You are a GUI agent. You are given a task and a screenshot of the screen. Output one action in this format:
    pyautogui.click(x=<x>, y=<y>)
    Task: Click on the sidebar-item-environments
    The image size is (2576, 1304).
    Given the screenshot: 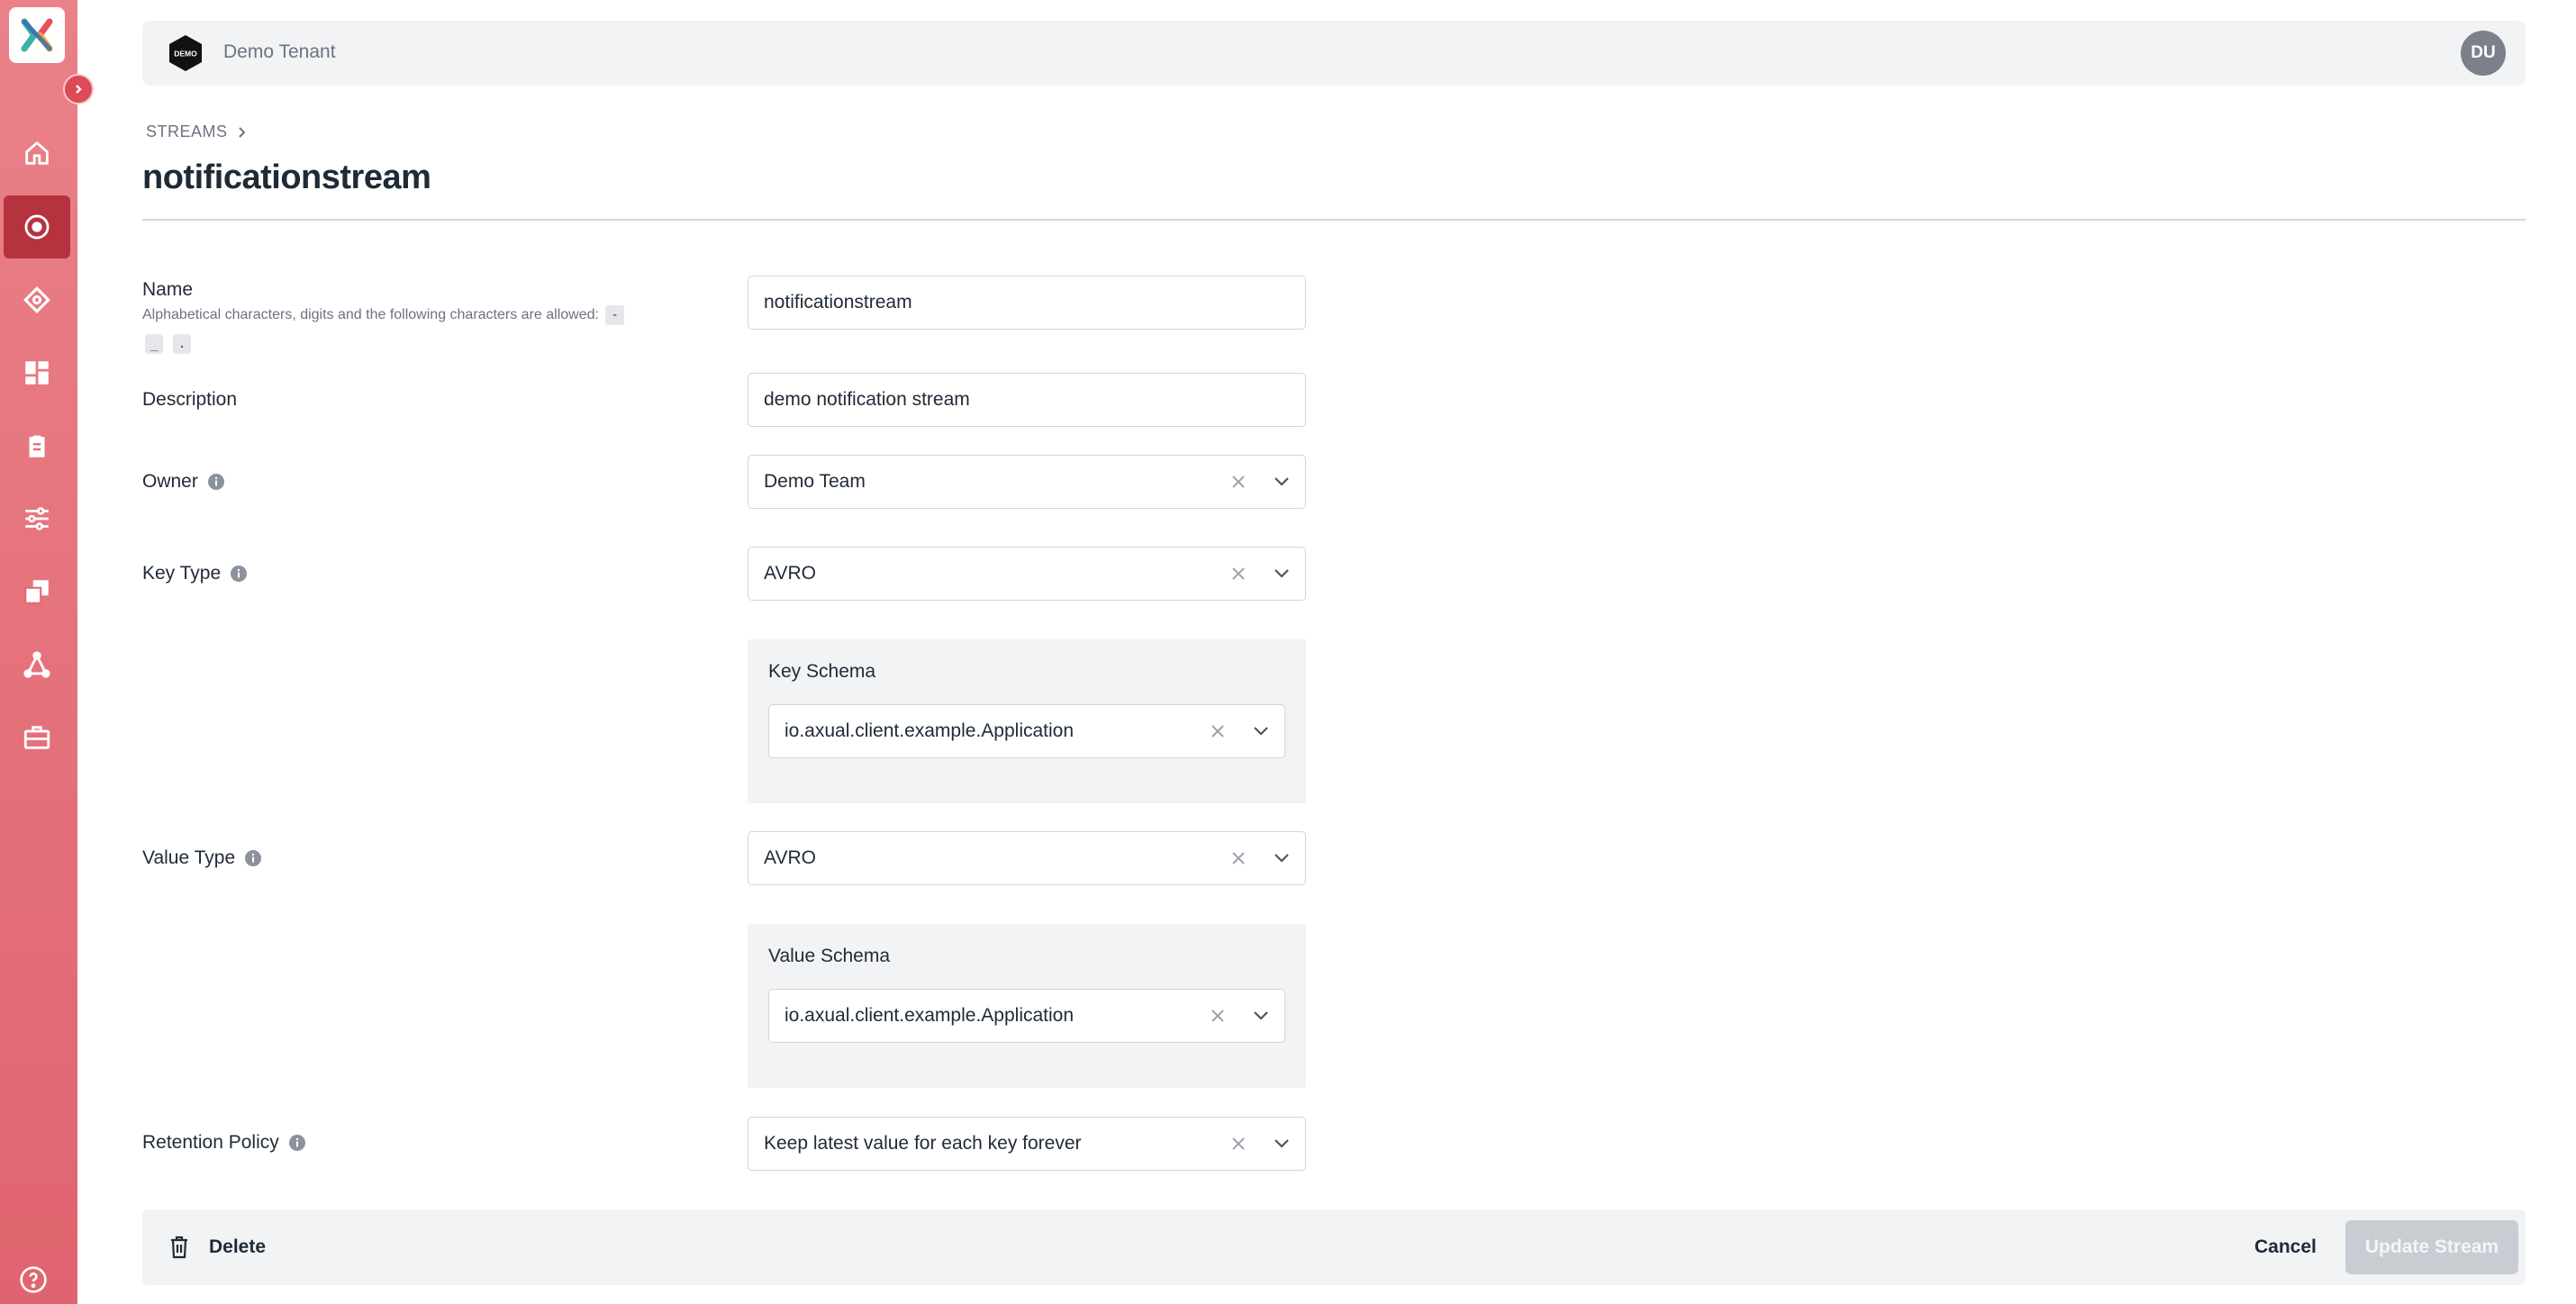 What is the action you would take?
    pyautogui.click(x=37, y=591)
    